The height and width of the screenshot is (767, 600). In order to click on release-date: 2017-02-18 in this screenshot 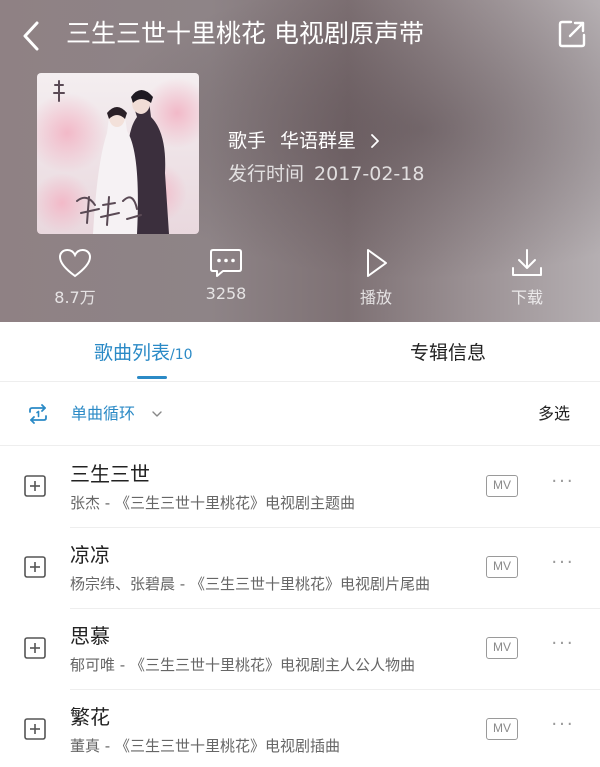, I will do `click(369, 174)`.